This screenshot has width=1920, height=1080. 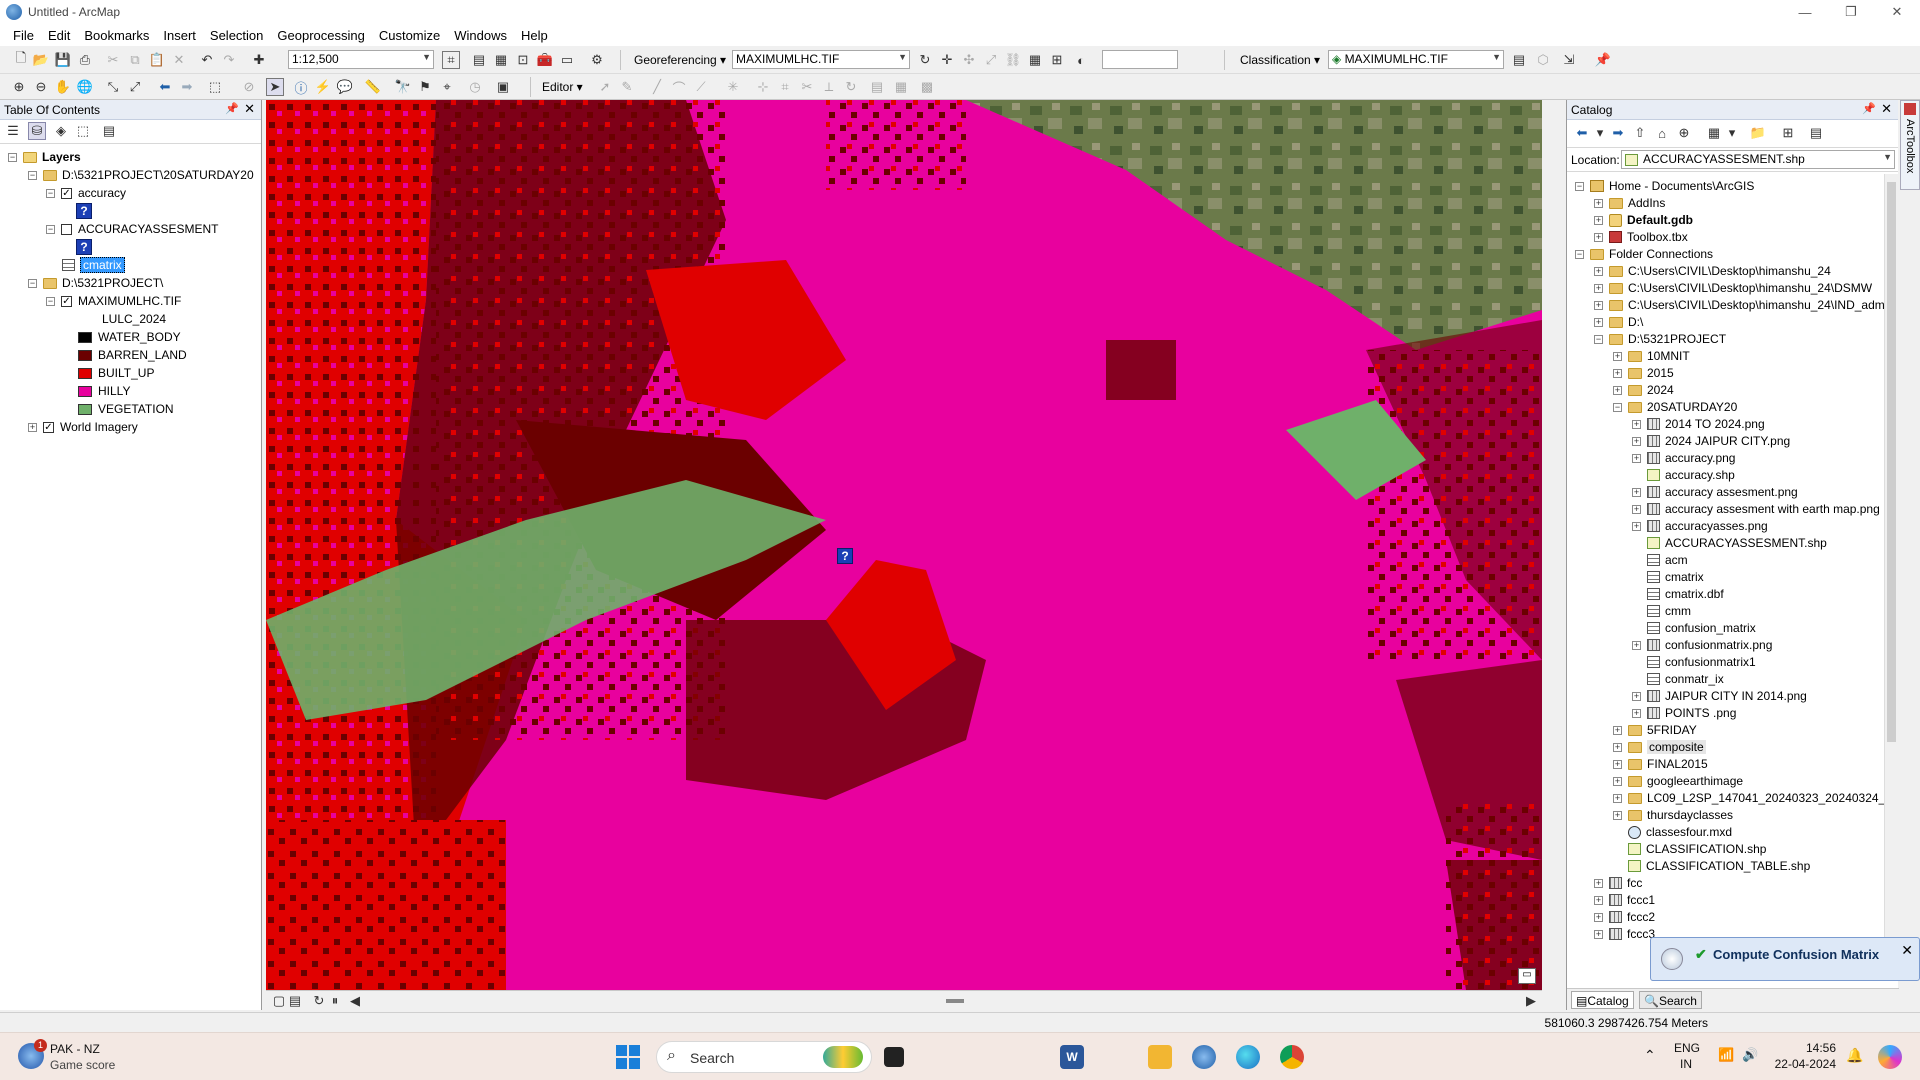 I want to click on volume-icon: 🔊, so click(x=1750, y=1055).